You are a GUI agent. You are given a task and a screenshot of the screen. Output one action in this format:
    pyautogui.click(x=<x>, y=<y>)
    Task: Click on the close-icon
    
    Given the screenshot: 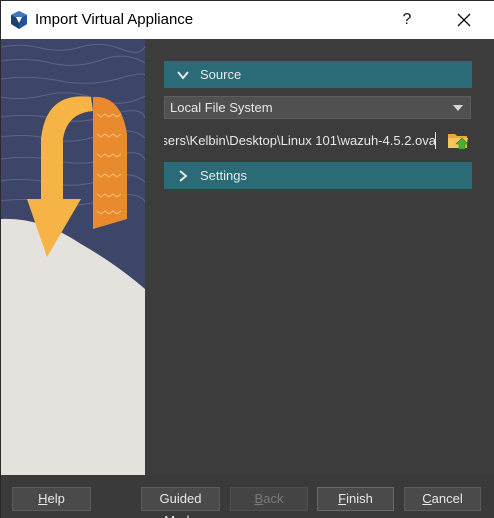 What is the action you would take?
    pyautogui.click(x=464, y=20)
    